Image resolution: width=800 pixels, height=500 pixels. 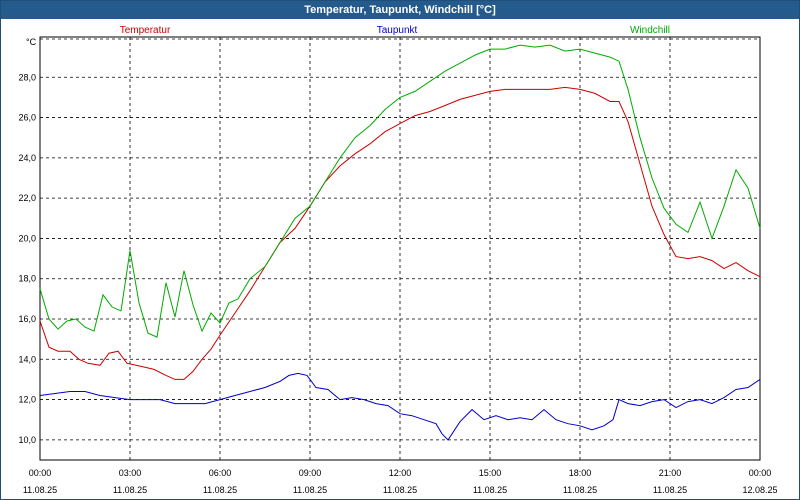 What do you see at coordinates (27, 279) in the screenshot?
I see `y-tick-label: 18,0` at bounding box center [27, 279].